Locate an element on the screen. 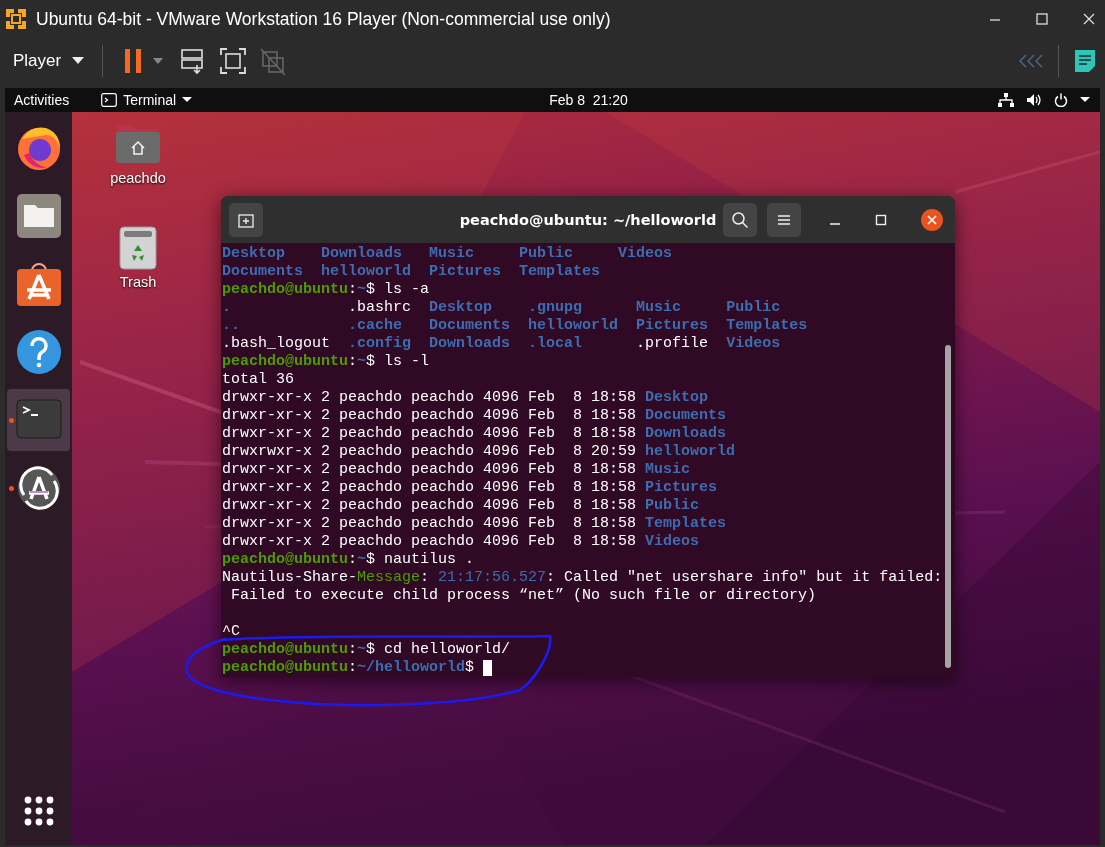  terminal-line: drwxr-xr-x 2 peachdo peachdo 4096 Feb 8 18:58 Templates is located at coordinates (474, 524).